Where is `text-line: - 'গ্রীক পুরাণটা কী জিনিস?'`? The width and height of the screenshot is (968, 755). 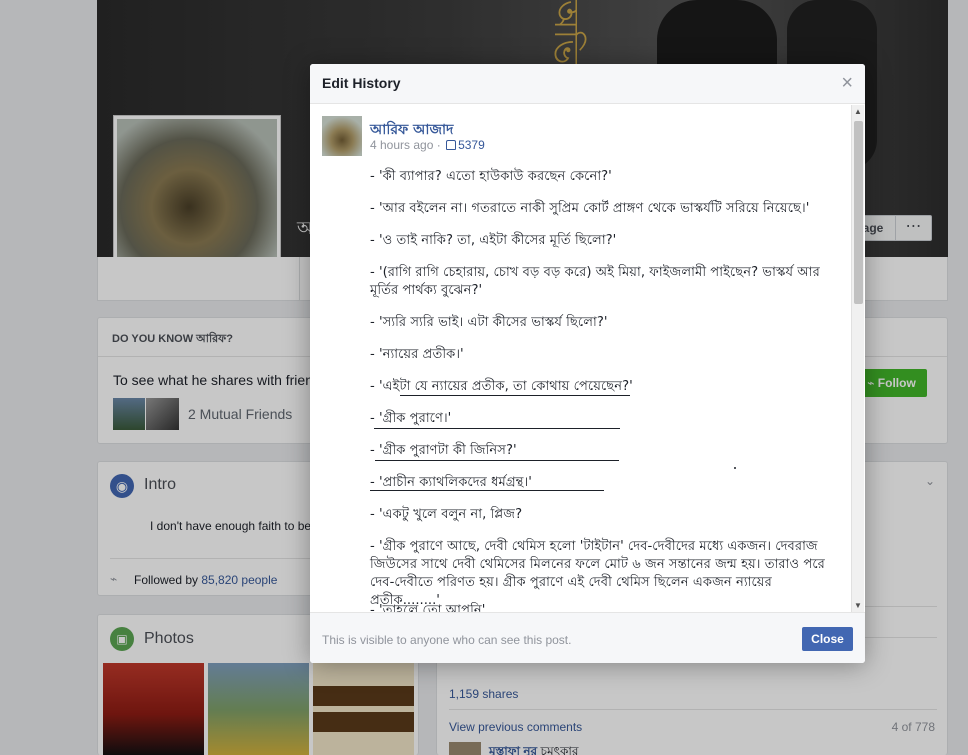 text-line: - 'গ্রীক পুরাণটা কী জিনিস?' is located at coordinates (443, 450).